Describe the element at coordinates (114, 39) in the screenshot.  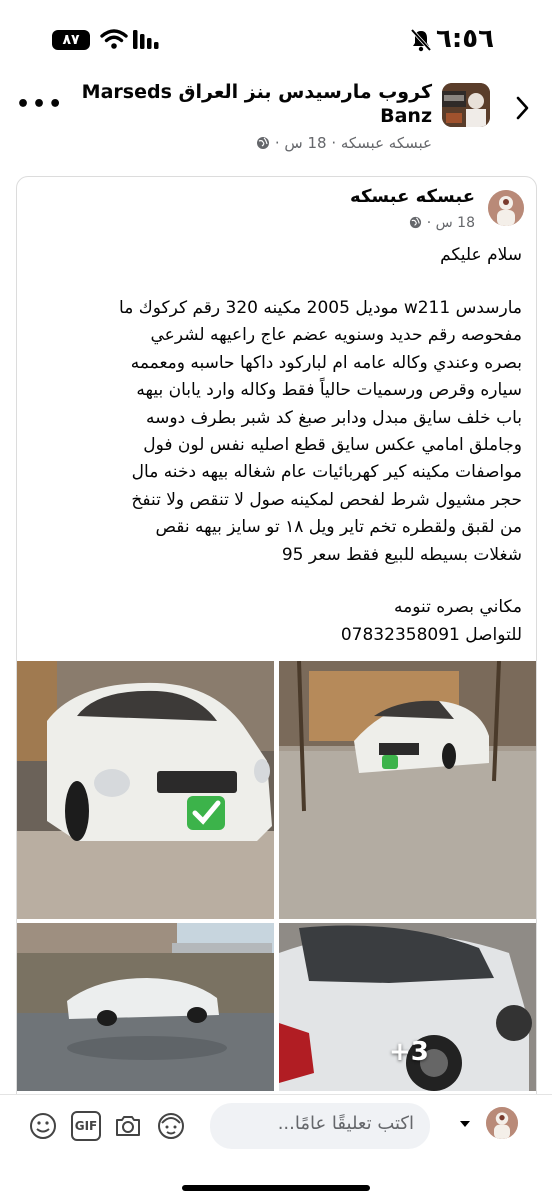
I see `wifi-icon` at that location.